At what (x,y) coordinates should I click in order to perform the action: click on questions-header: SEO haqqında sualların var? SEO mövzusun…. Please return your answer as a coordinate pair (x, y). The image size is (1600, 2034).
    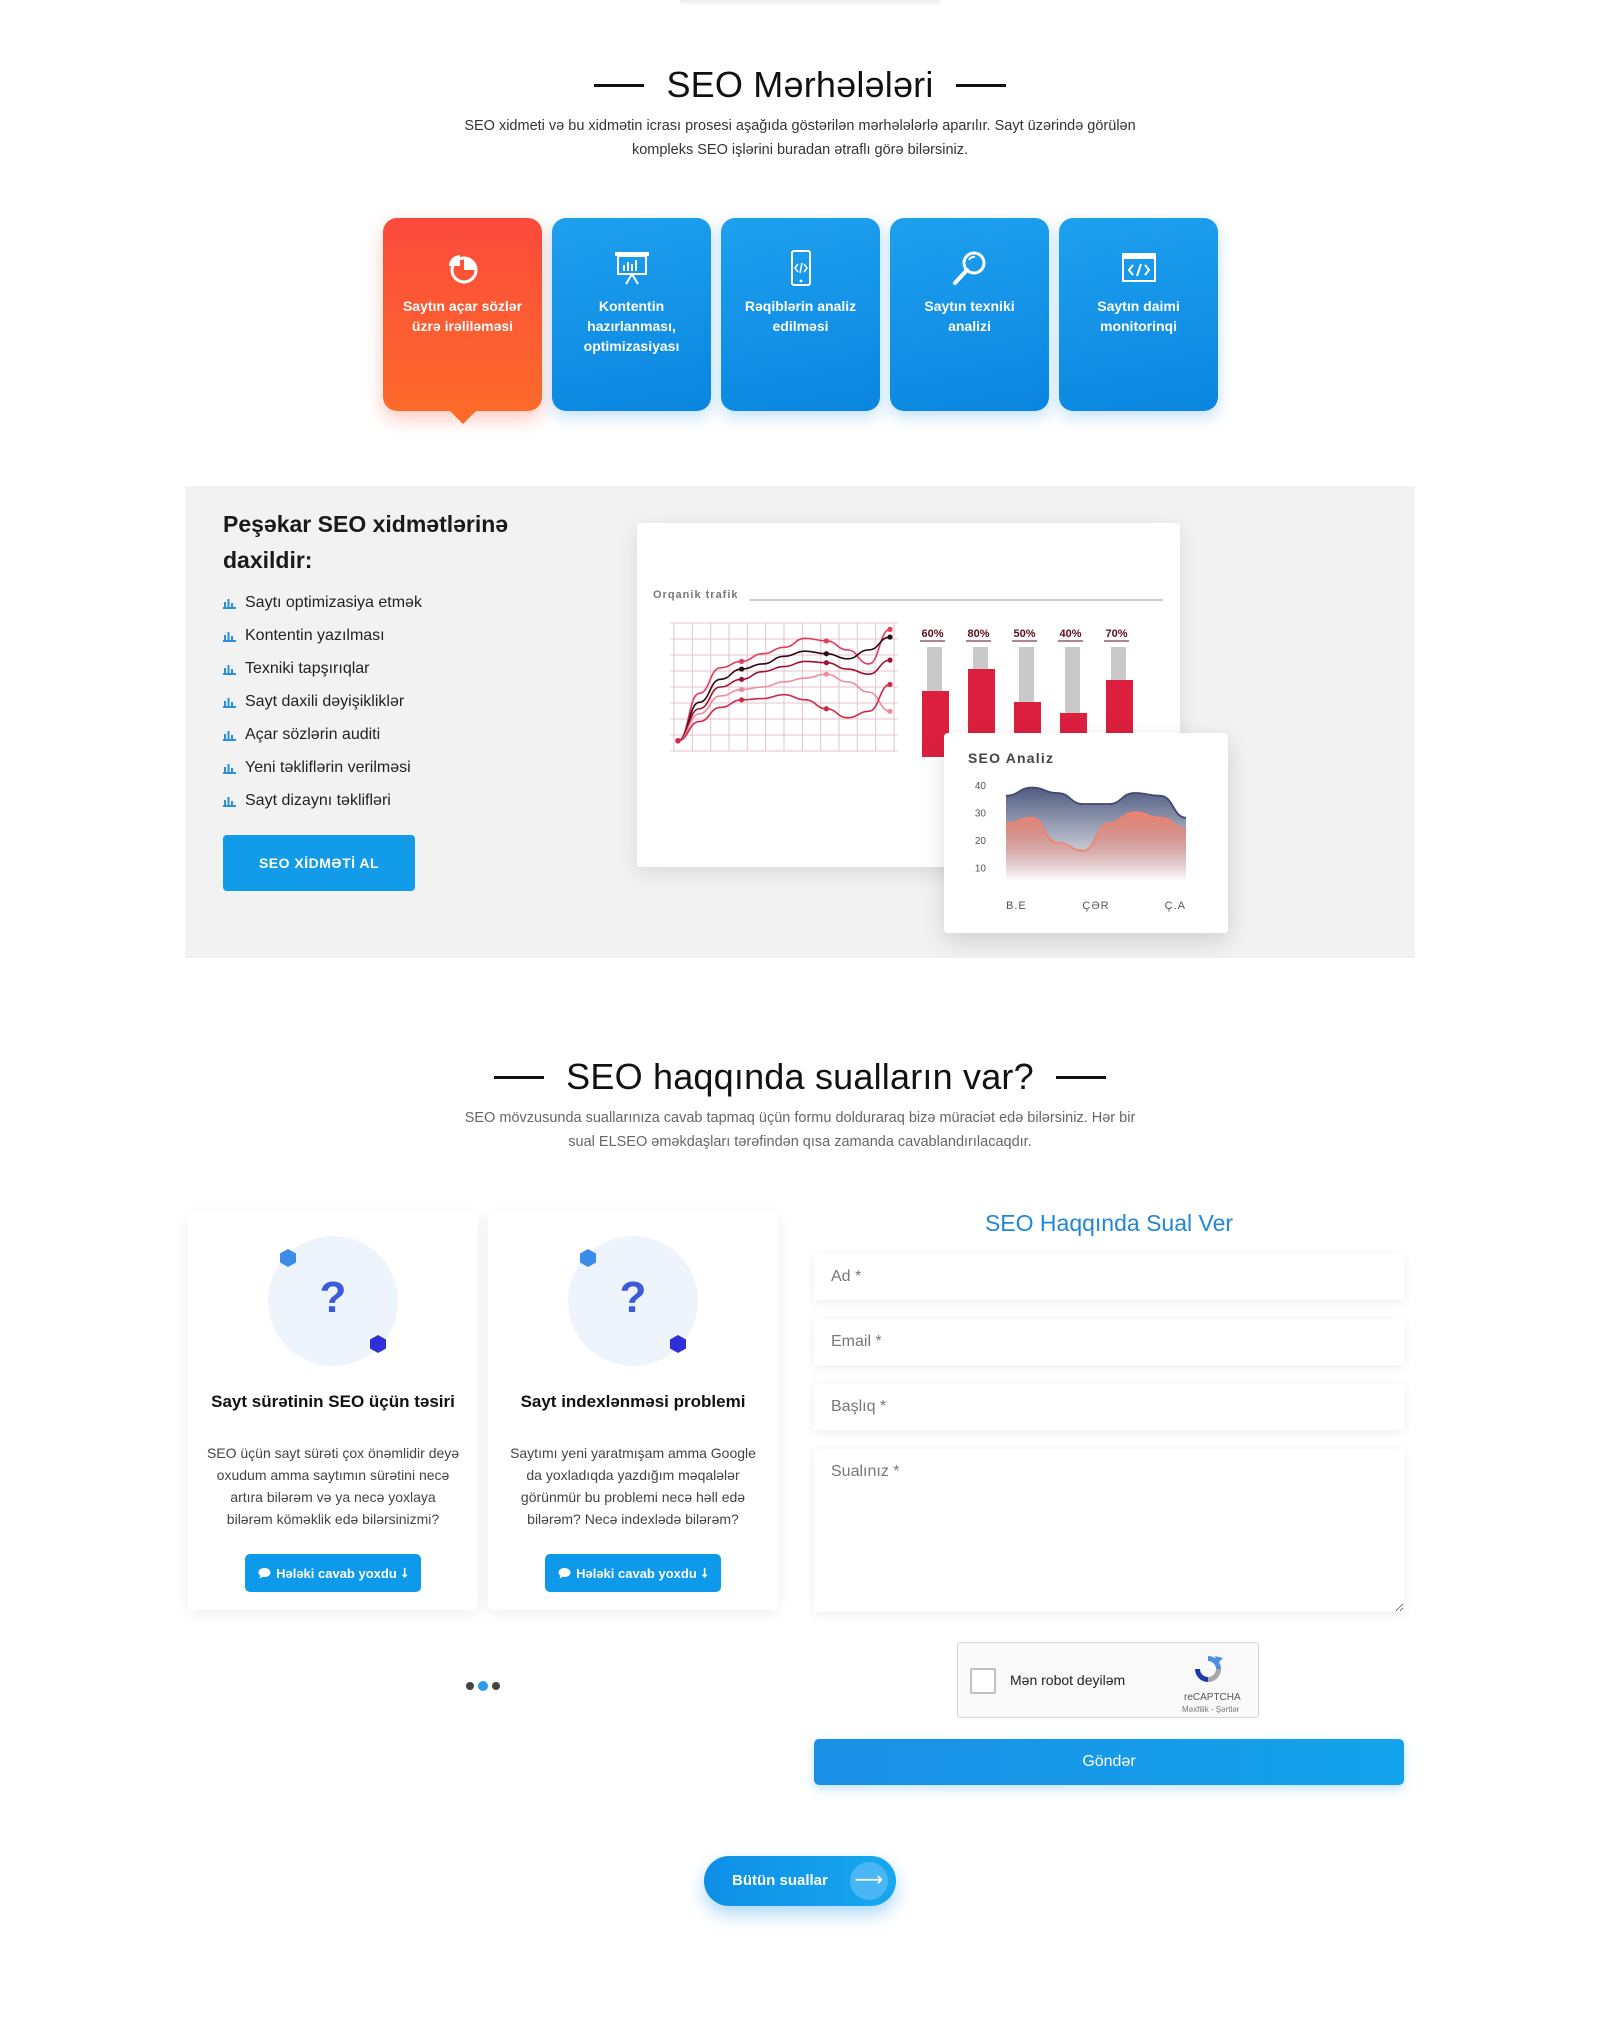
    Looking at the image, I should click on (800, 1105).